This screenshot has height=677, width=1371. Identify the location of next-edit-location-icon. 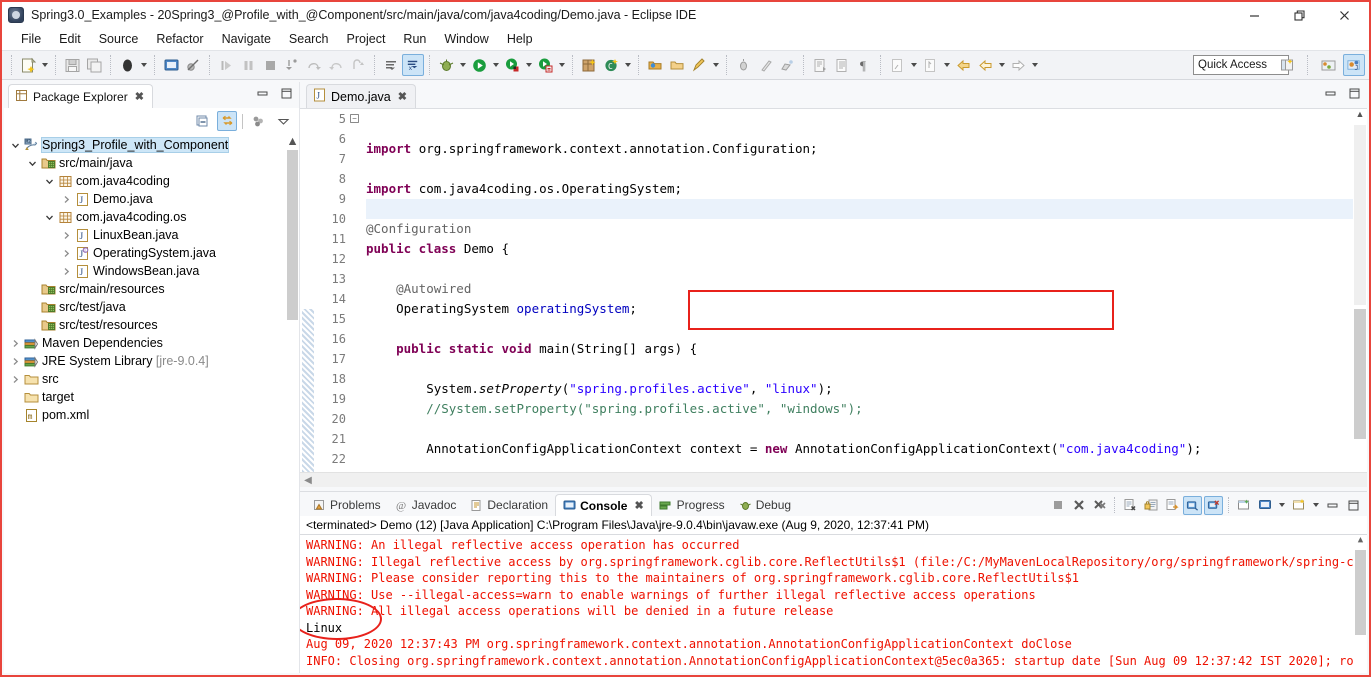
(897, 65).